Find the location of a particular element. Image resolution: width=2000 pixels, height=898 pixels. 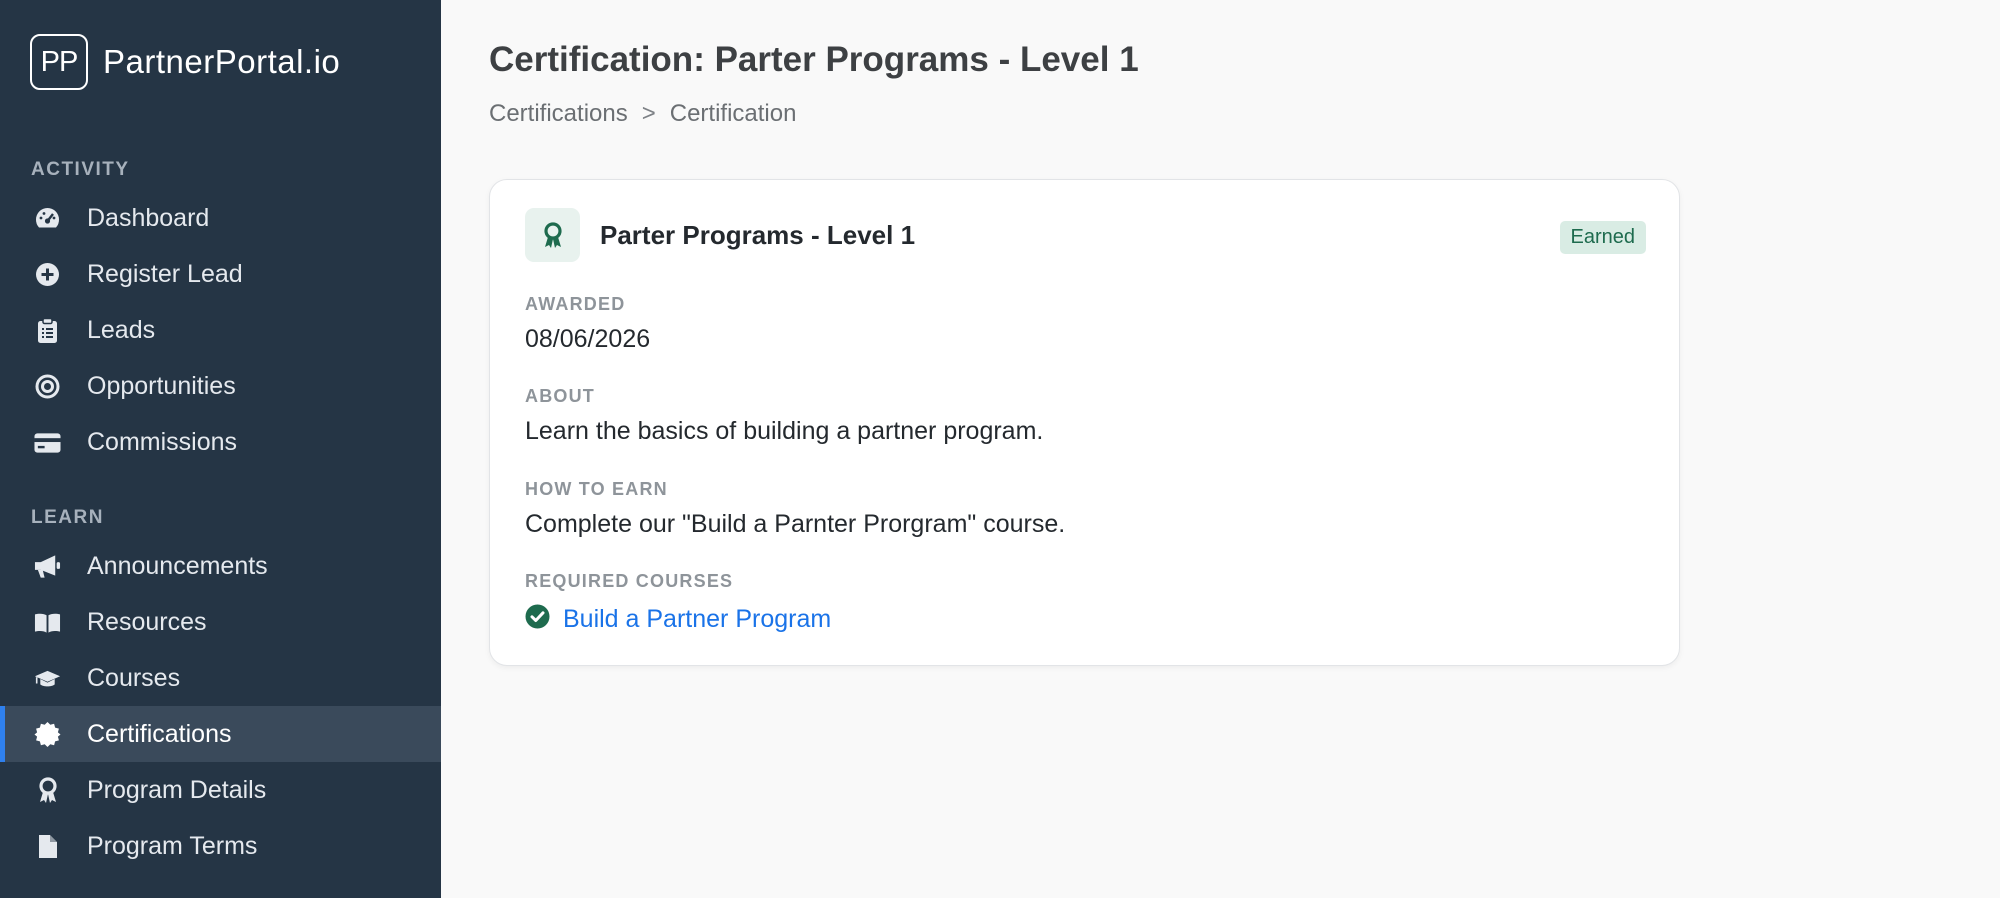

sidebar-item-opportunities: Opportunities is located at coordinates (220, 386).